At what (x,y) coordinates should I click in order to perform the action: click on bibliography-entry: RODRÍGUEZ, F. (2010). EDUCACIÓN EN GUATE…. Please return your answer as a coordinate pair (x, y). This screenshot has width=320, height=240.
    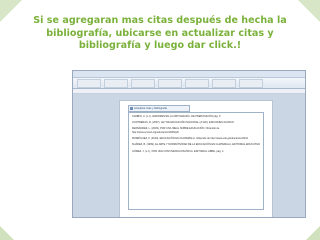
    Looking at the image, I should click on (190, 139).